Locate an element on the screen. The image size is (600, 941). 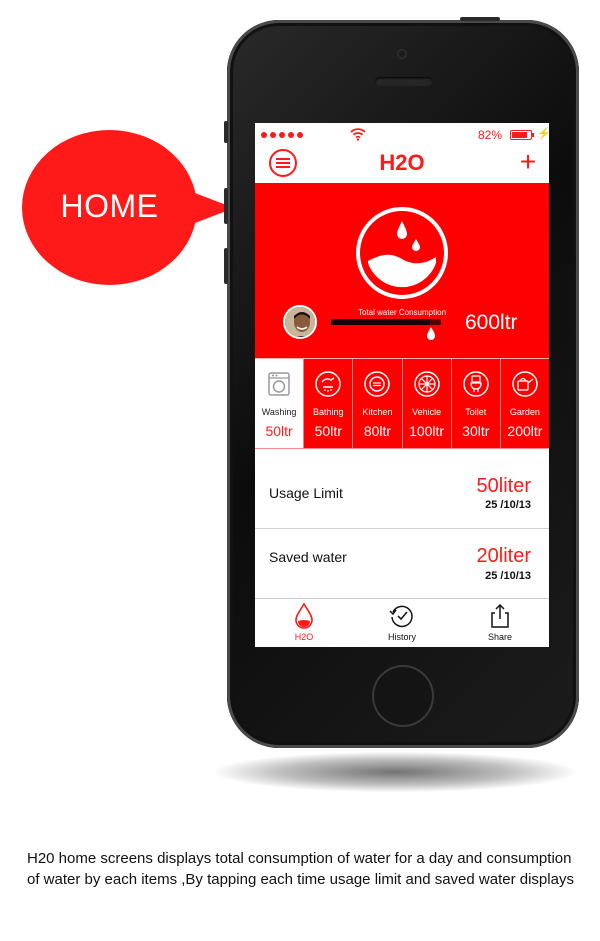
category-value: 200ltr is located at coordinates (525, 431).